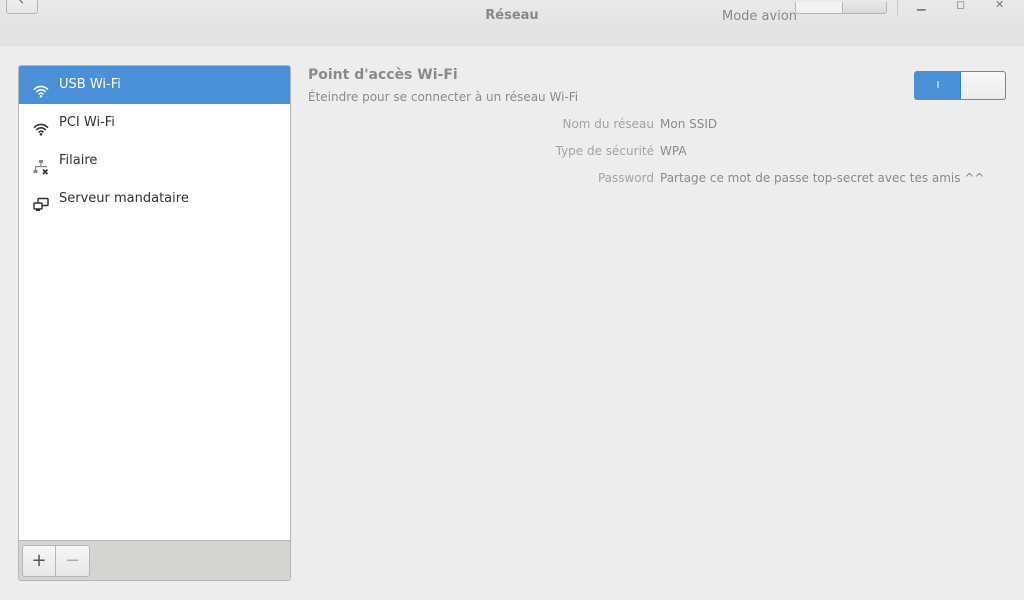 This screenshot has width=1024, height=600. What do you see at coordinates (22, 2) in the screenshot?
I see `chevron-left-icon` at bounding box center [22, 2].